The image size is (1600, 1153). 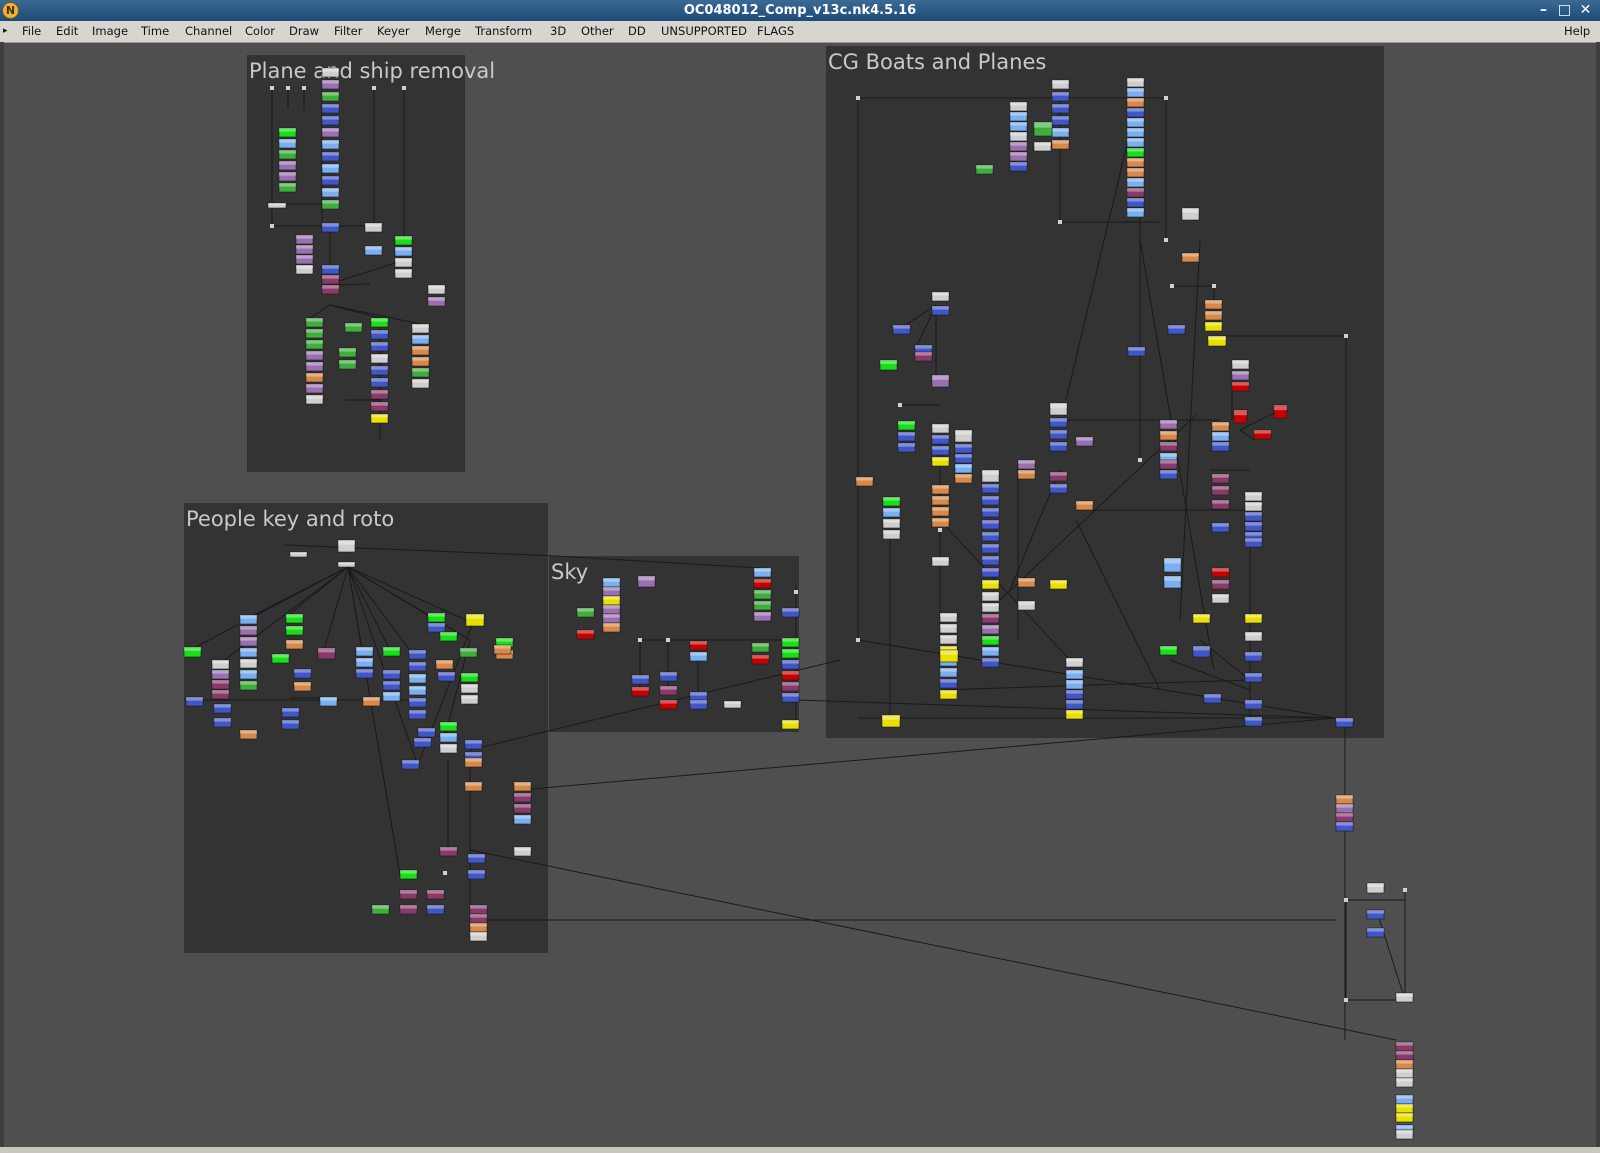 What do you see at coordinates (1543, 10) in the screenshot?
I see `minimize-icon: –` at bounding box center [1543, 10].